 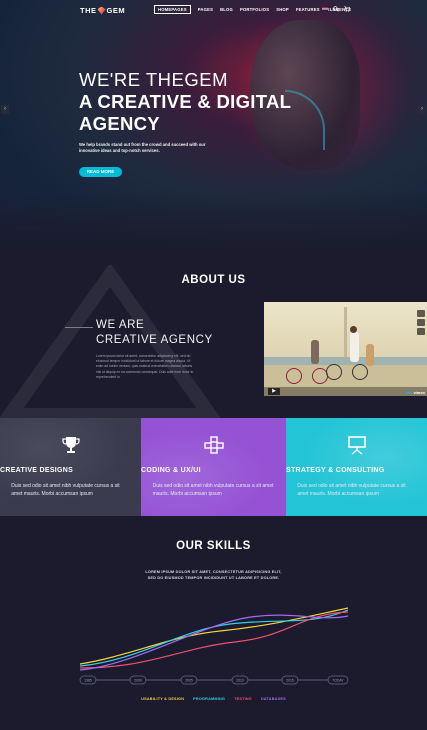 I want to click on legend-programming: PROGRAMMING, so click(x=209, y=699).